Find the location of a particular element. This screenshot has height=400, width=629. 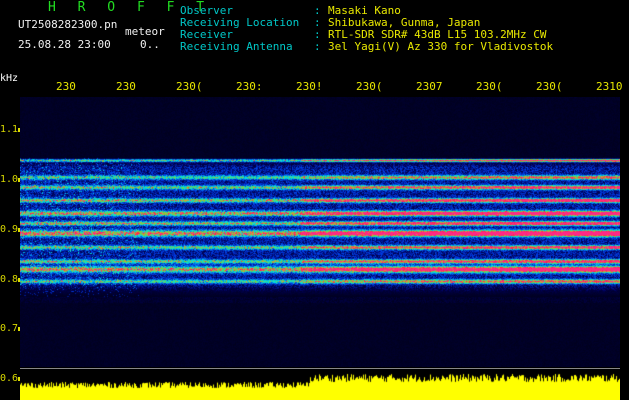

filename: UT2508282300.pn is located at coordinates (68, 24).